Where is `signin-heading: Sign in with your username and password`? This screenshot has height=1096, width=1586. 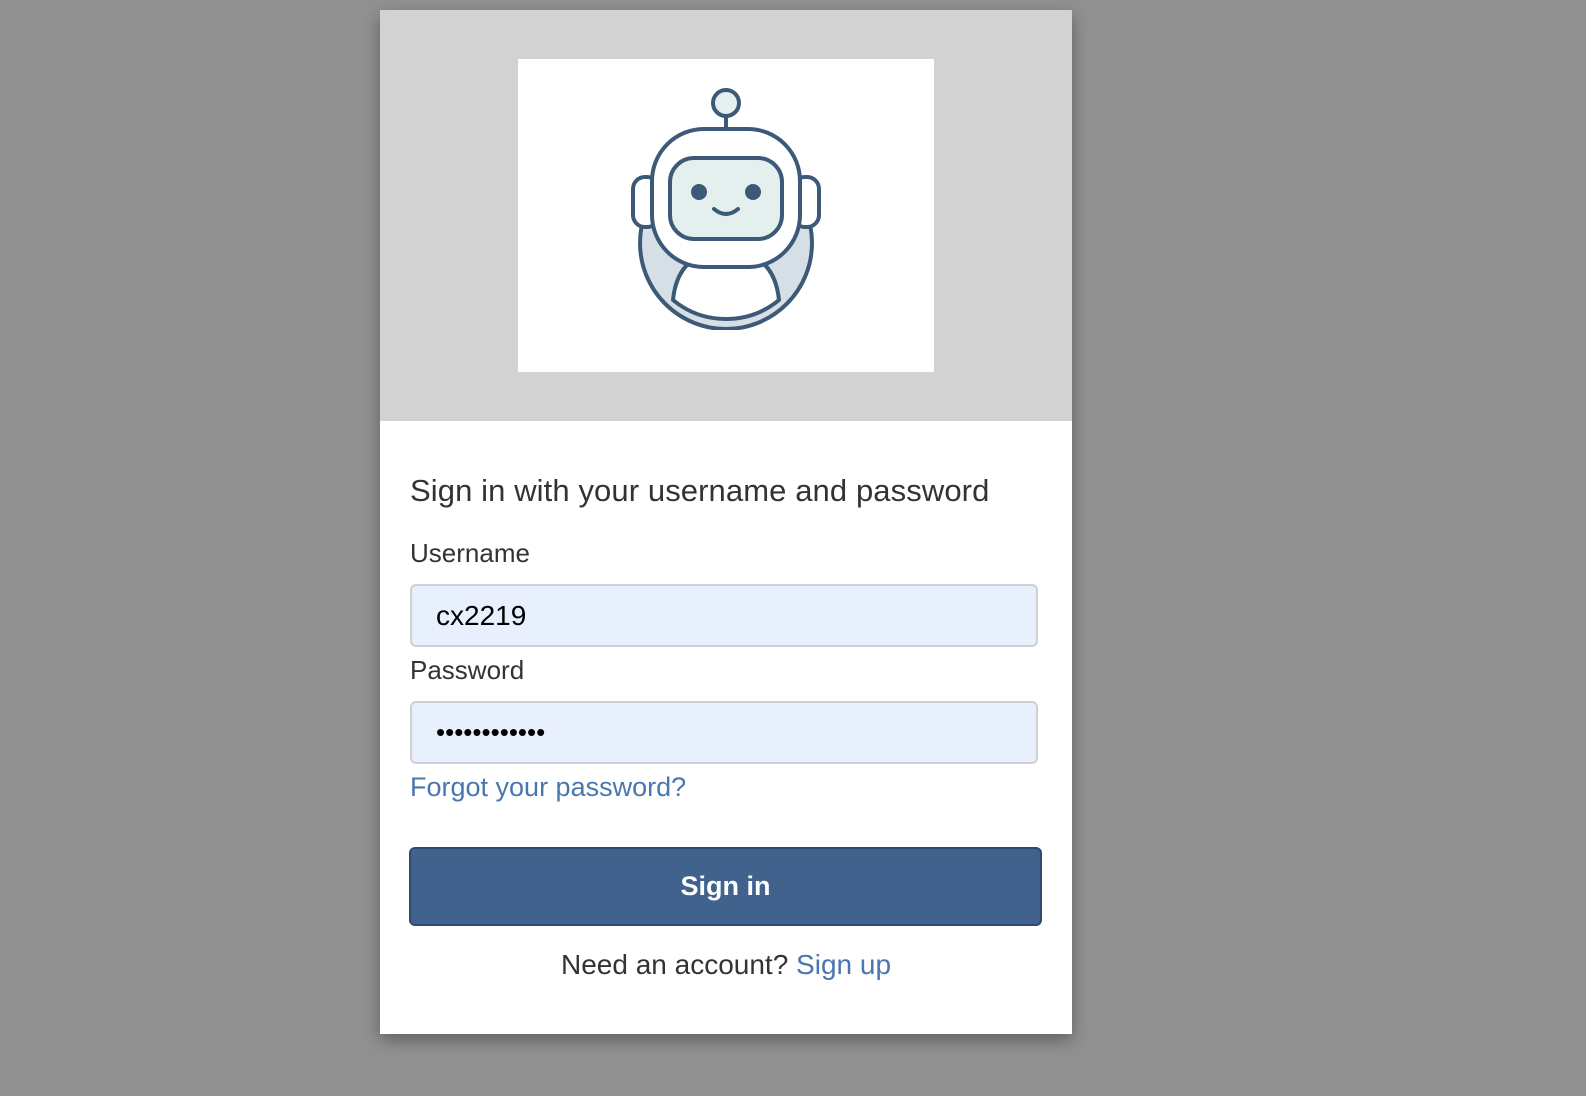 signin-heading: Sign in with your username and password is located at coordinates (700, 490).